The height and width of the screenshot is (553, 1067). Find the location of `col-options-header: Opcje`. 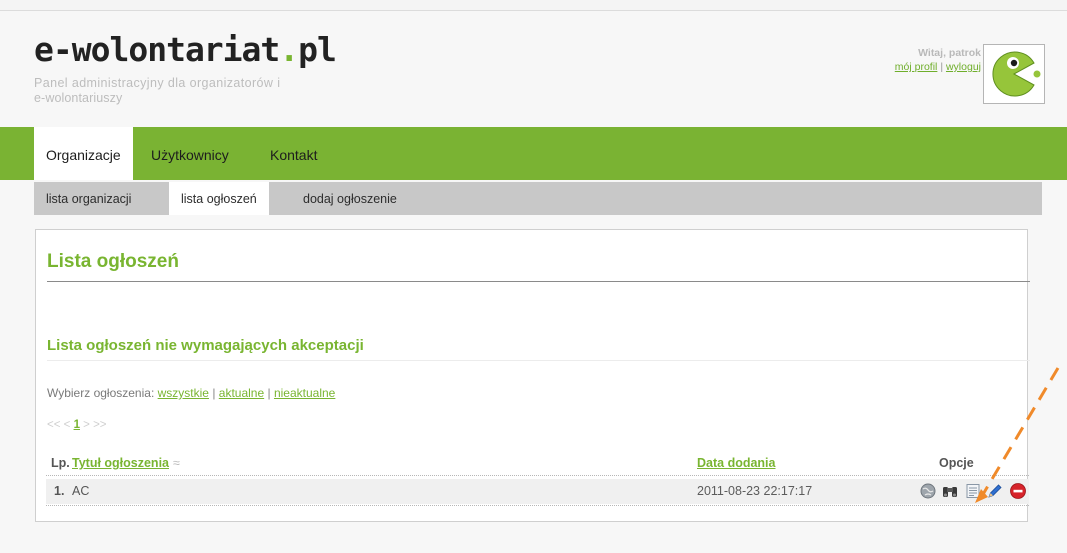

col-options-header: Opcje is located at coordinates (956, 463).